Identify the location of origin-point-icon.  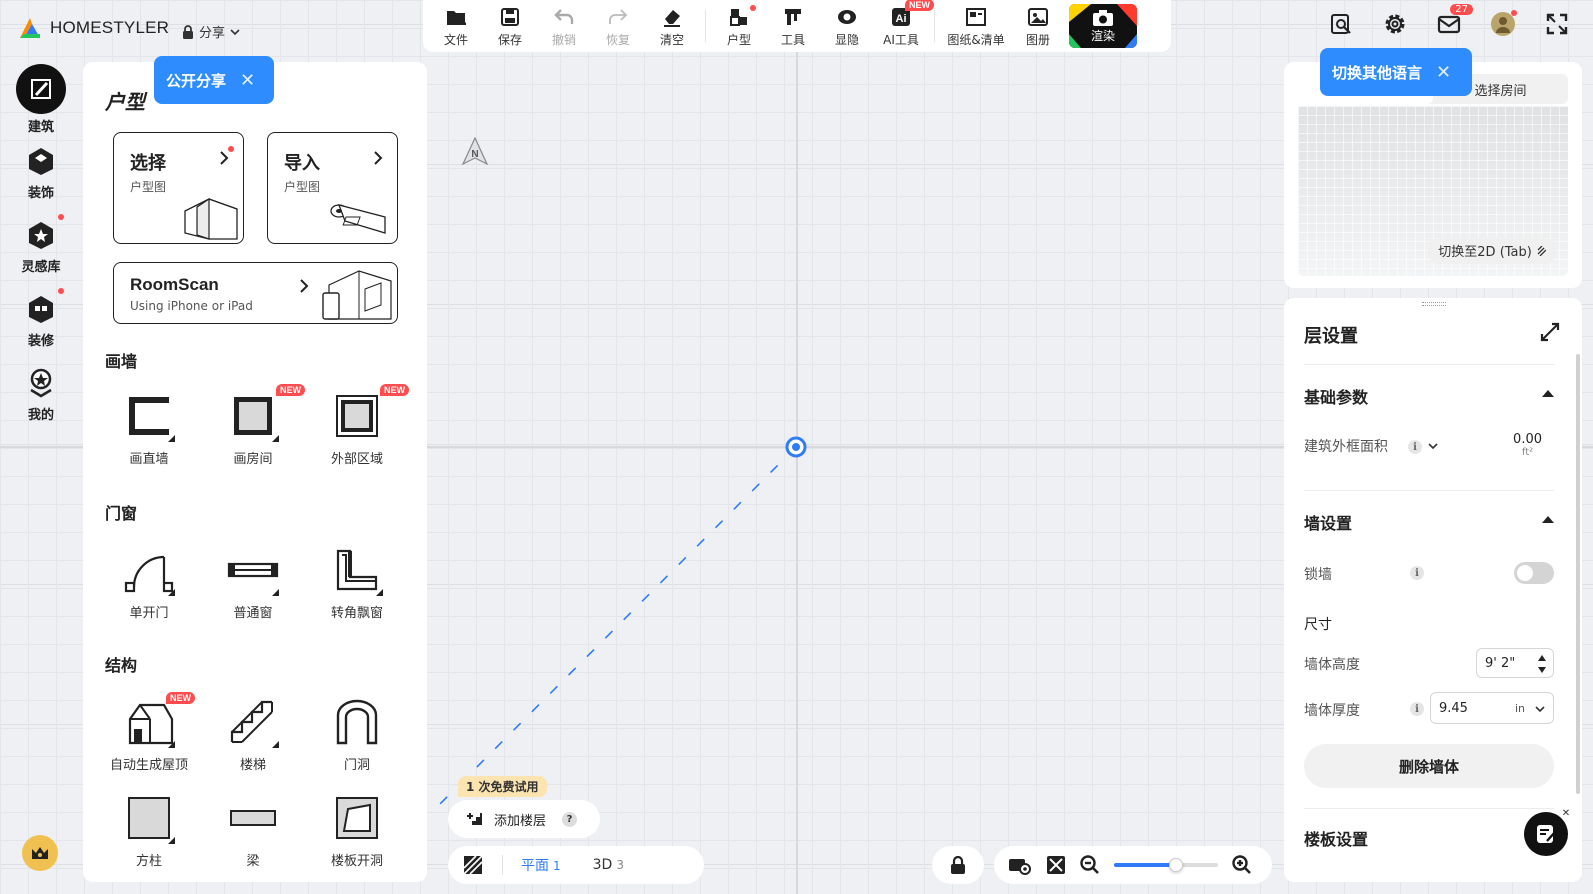
(796, 447).